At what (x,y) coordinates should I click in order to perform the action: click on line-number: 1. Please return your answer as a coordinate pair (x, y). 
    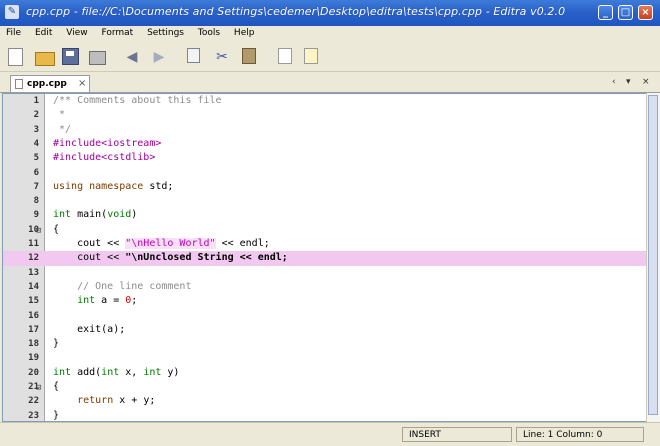
    Looking at the image, I should click on (36, 101).